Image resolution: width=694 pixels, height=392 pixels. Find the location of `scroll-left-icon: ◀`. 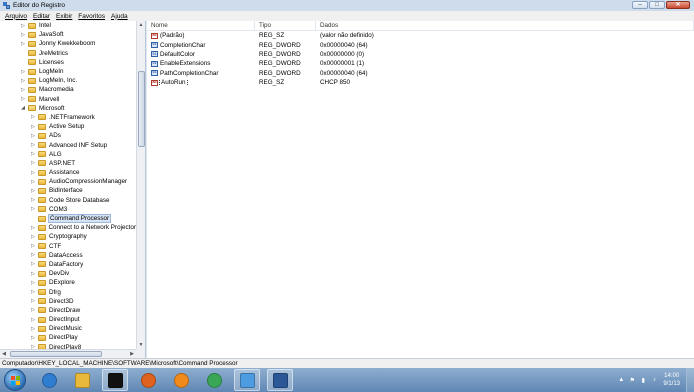

scroll-left-icon: ◀ is located at coordinates (4, 354).